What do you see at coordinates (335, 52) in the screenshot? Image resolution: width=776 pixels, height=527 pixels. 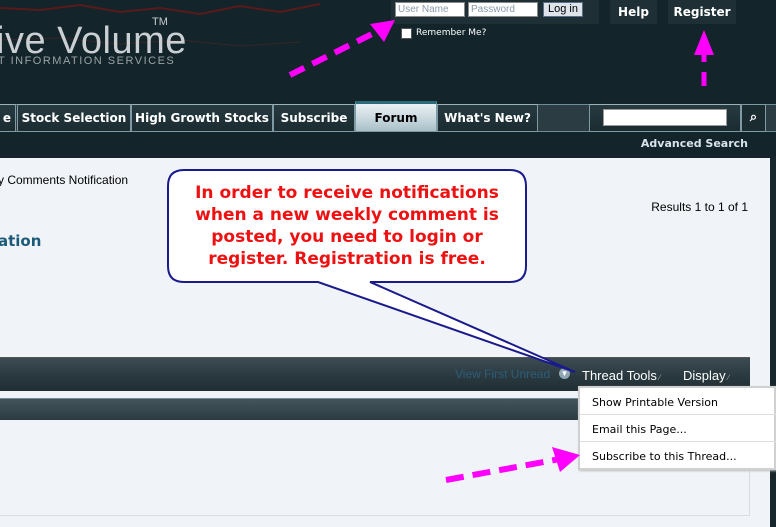 I see `arrow-to-login` at bounding box center [335, 52].